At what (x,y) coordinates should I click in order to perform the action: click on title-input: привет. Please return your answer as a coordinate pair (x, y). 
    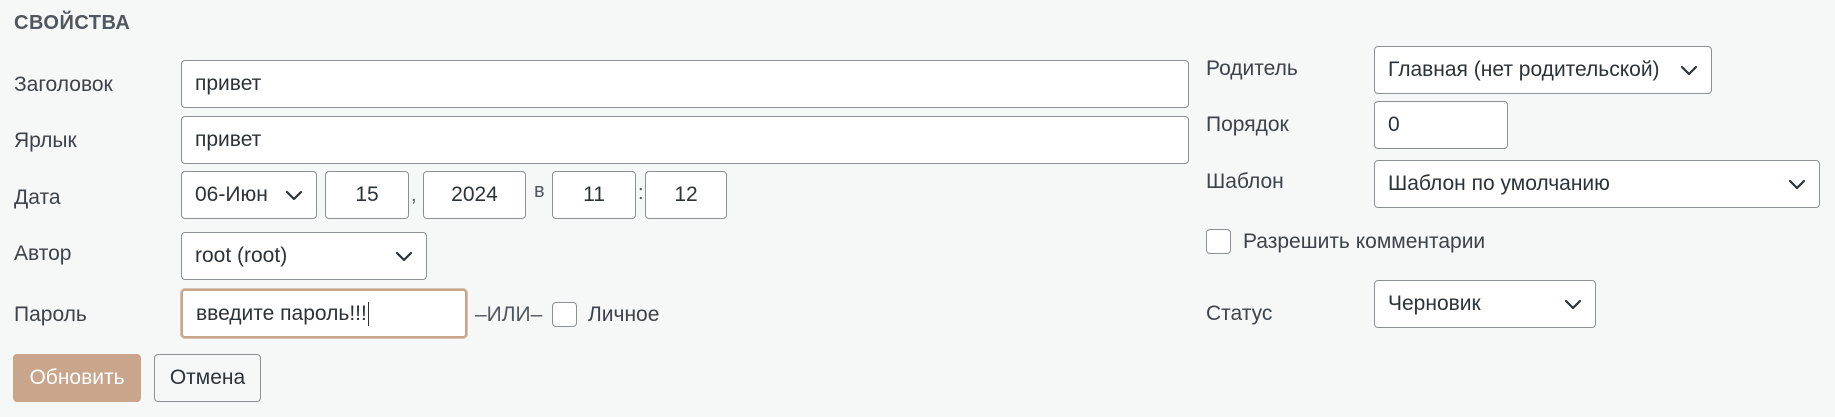
    Looking at the image, I should click on (685, 84).